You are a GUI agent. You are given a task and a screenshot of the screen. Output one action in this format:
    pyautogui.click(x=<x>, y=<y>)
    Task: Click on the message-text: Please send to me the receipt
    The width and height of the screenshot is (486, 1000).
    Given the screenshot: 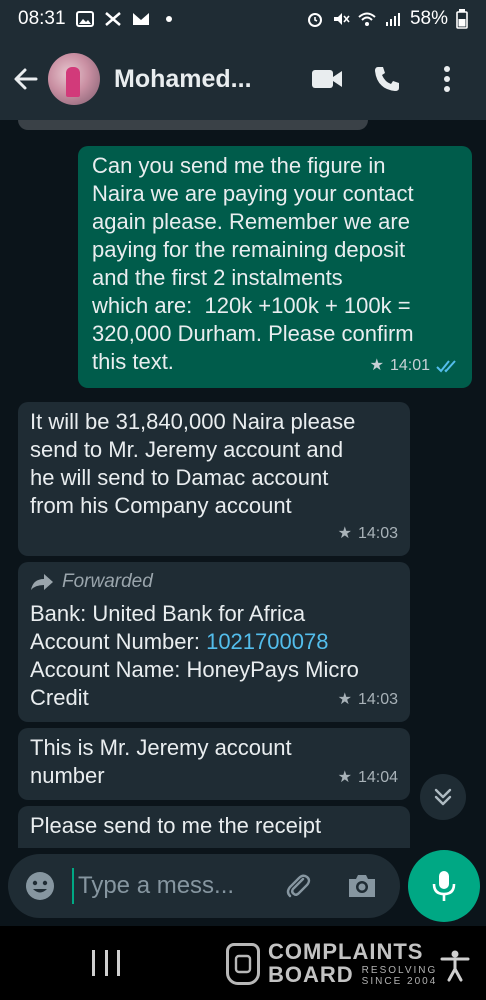 What is the action you would take?
    pyautogui.click(x=176, y=825)
    